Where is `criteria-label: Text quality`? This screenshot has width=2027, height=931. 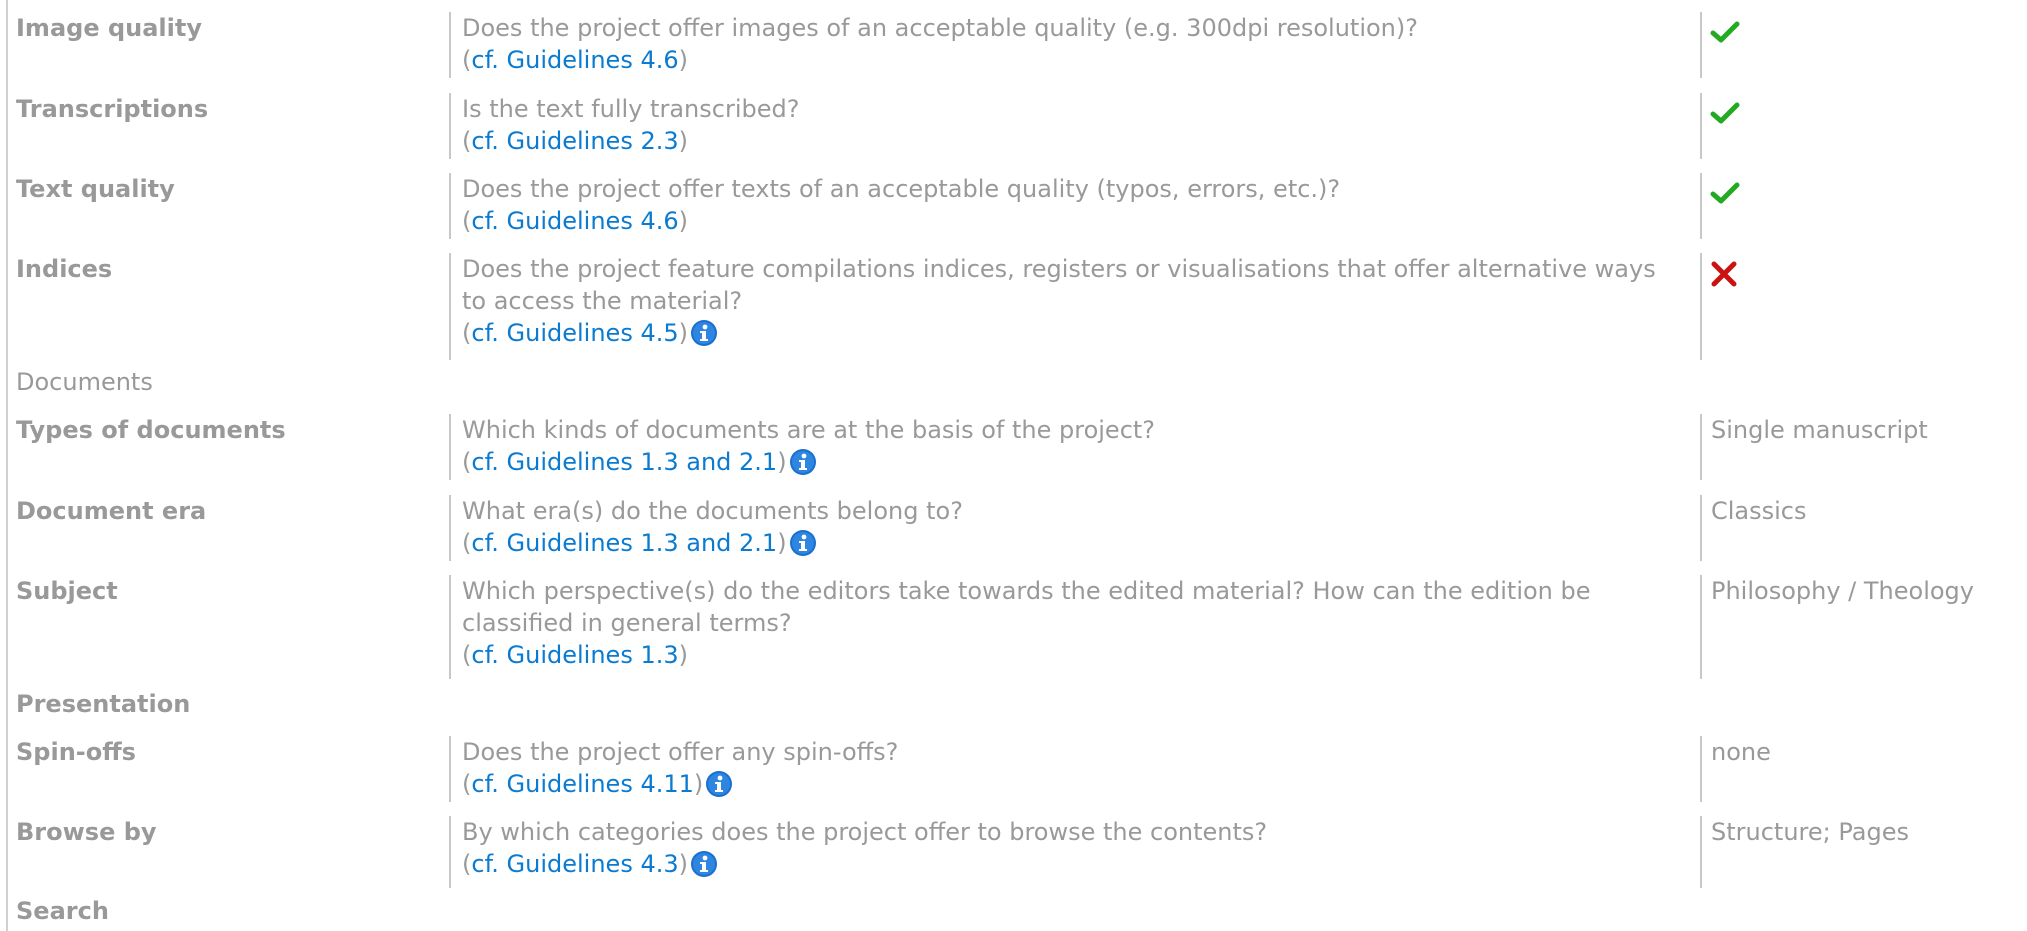 criteria-label: Text quality is located at coordinates (95, 189).